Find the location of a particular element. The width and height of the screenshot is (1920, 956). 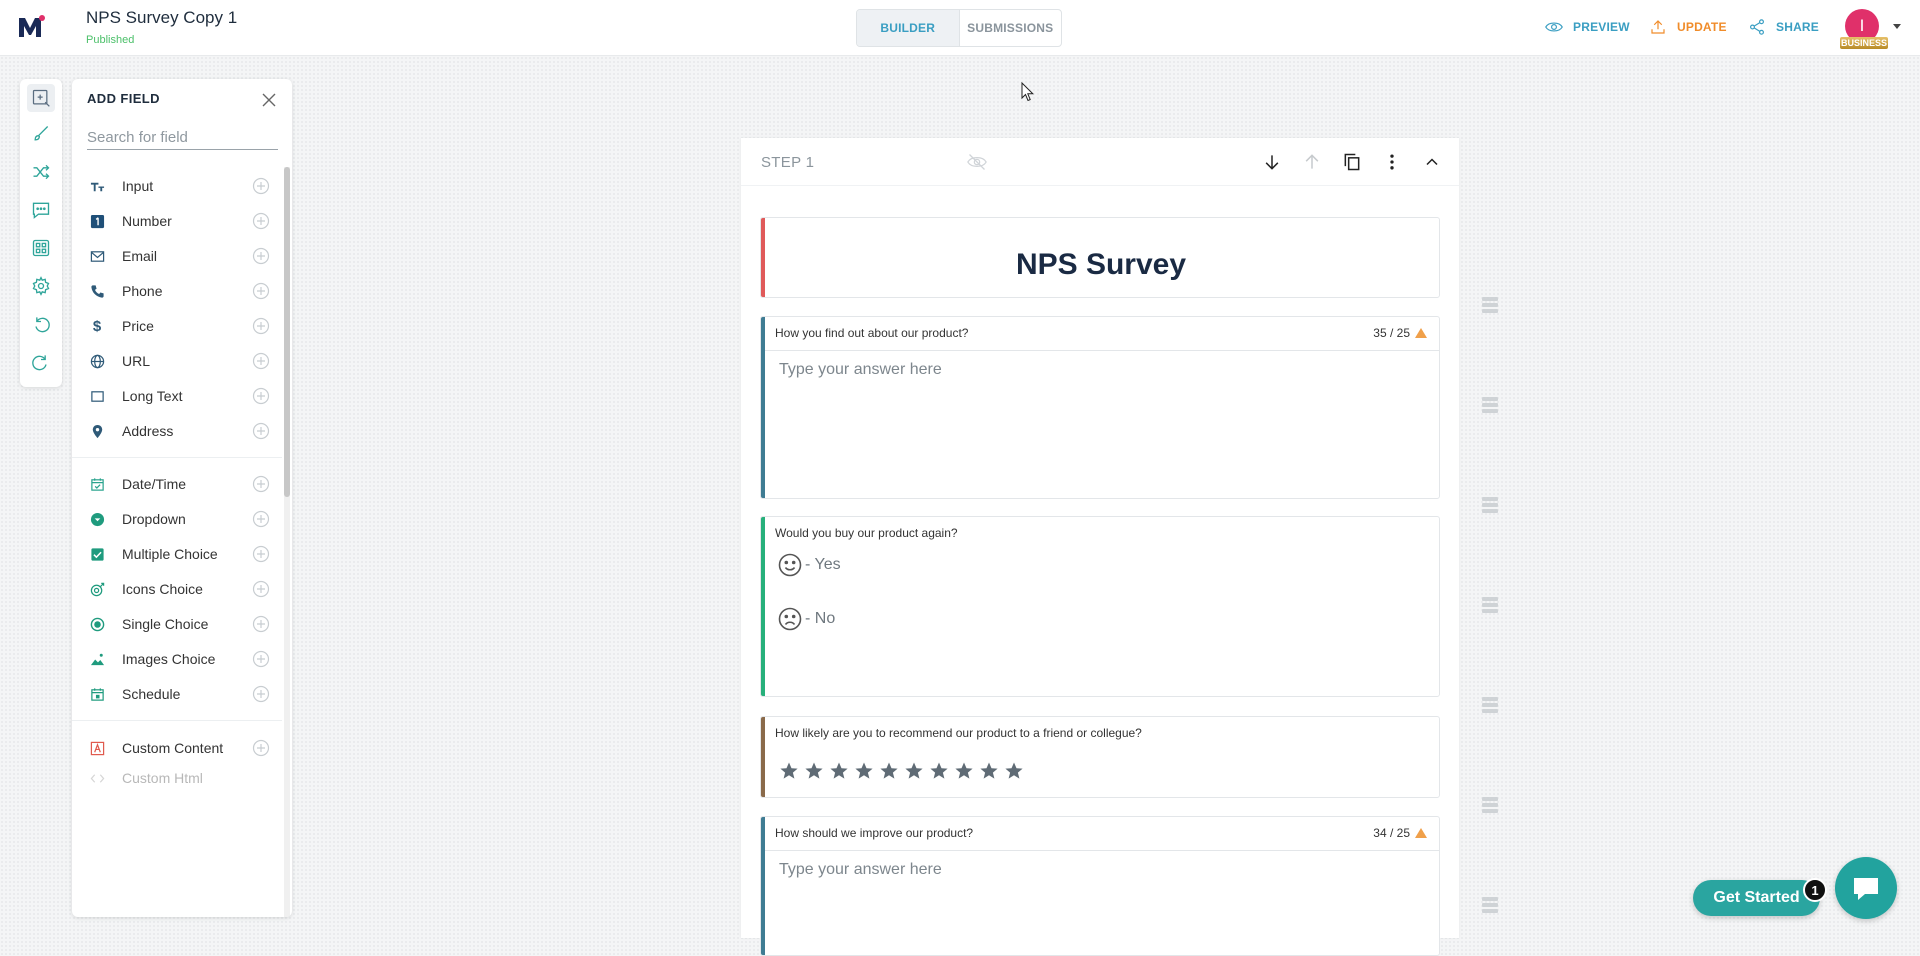

field-label: Address is located at coordinates (148, 431).